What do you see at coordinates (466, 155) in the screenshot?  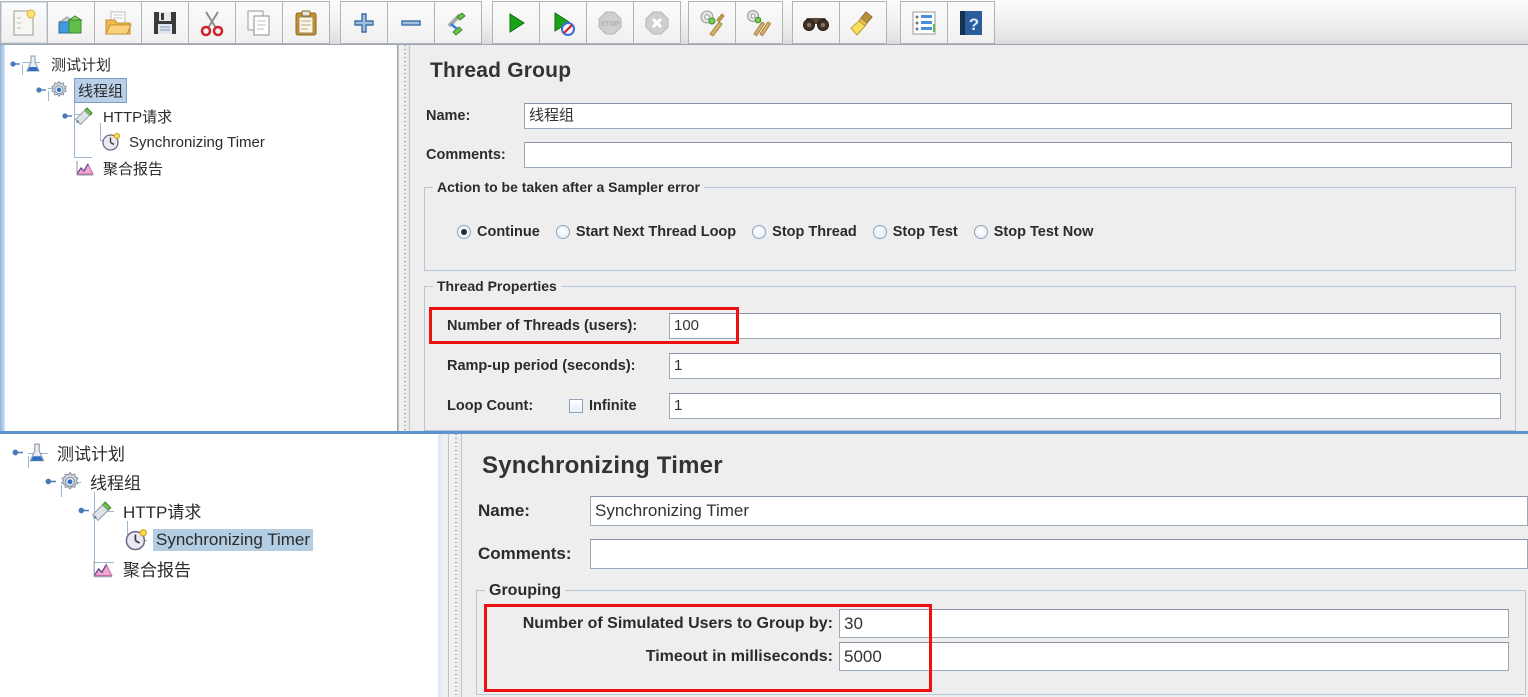 I see `comments-label: Comments:` at bounding box center [466, 155].